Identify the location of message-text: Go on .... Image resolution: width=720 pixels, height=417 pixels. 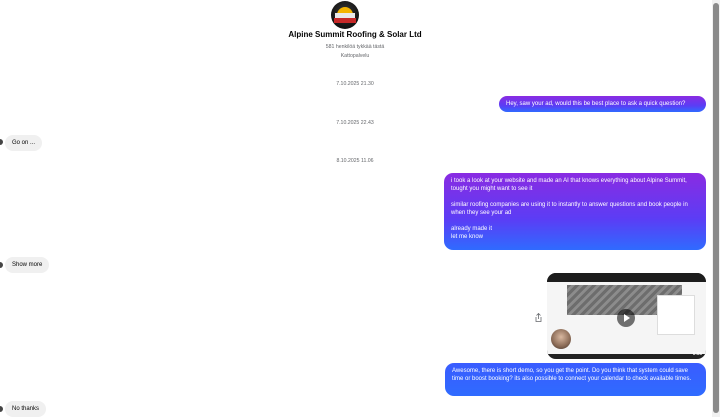
(24, 143).